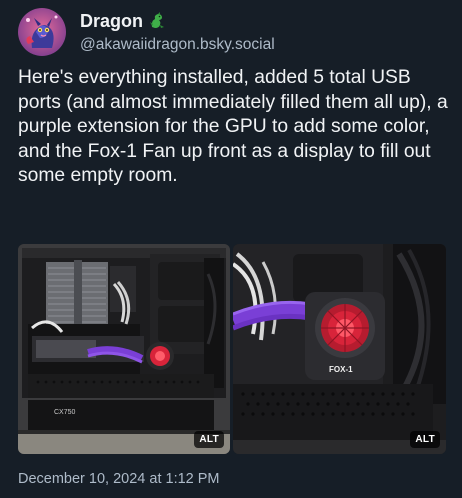  I want to click on display-name: Dragon, so click(111, 21).